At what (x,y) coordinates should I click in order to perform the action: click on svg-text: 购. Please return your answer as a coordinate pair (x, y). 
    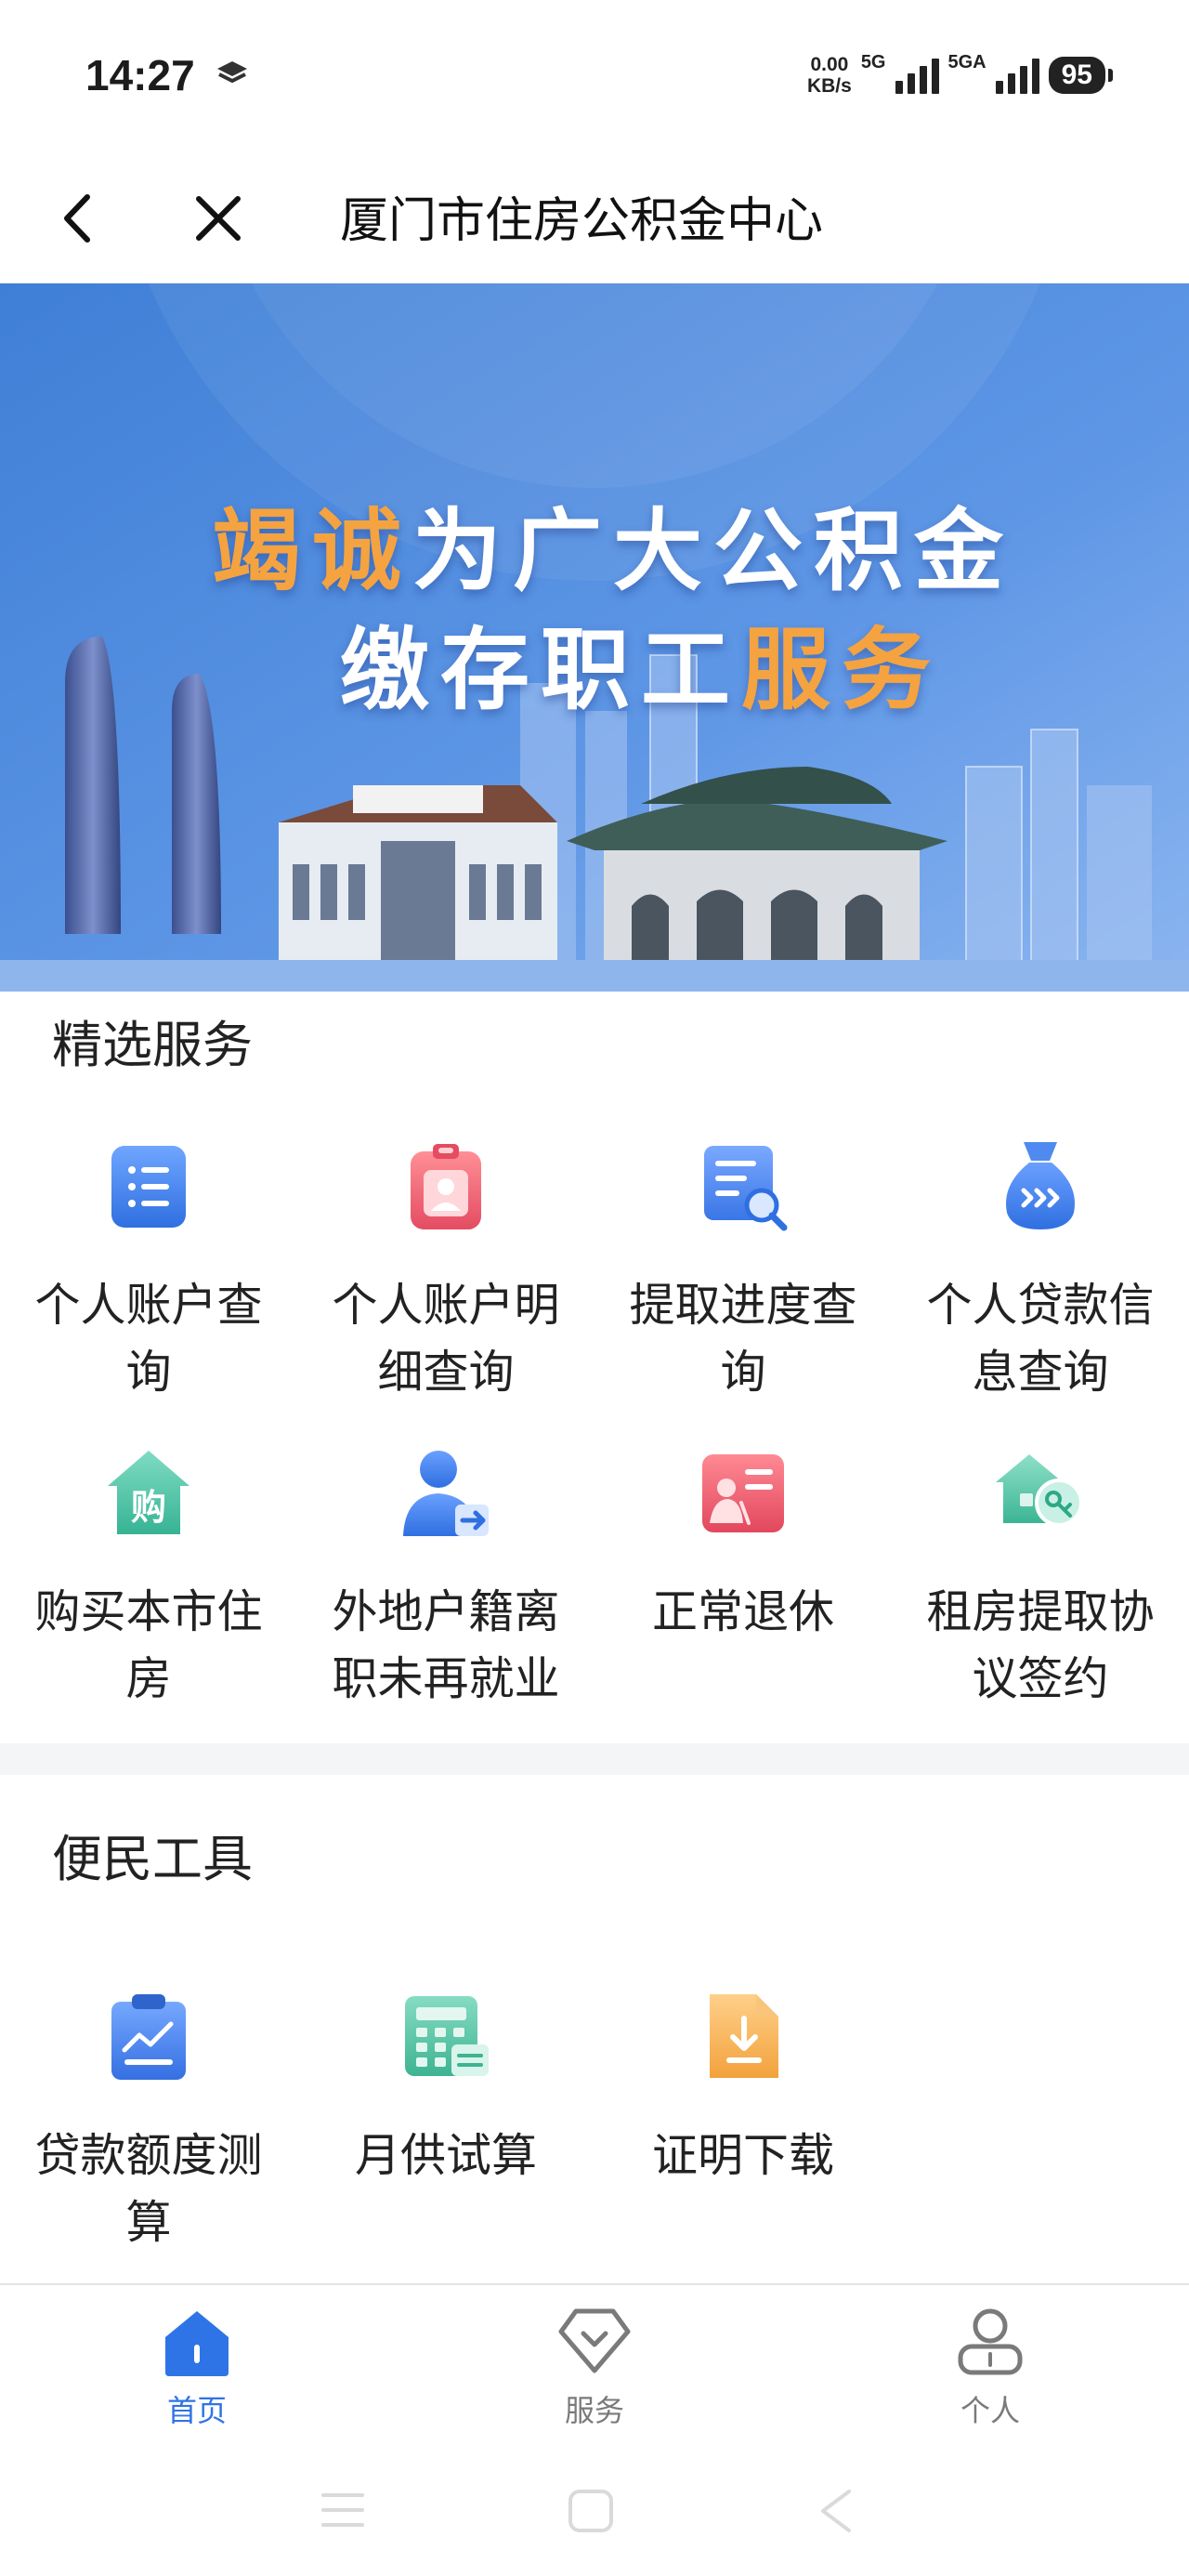
    Looking at the image, I should click on (148, 1507).